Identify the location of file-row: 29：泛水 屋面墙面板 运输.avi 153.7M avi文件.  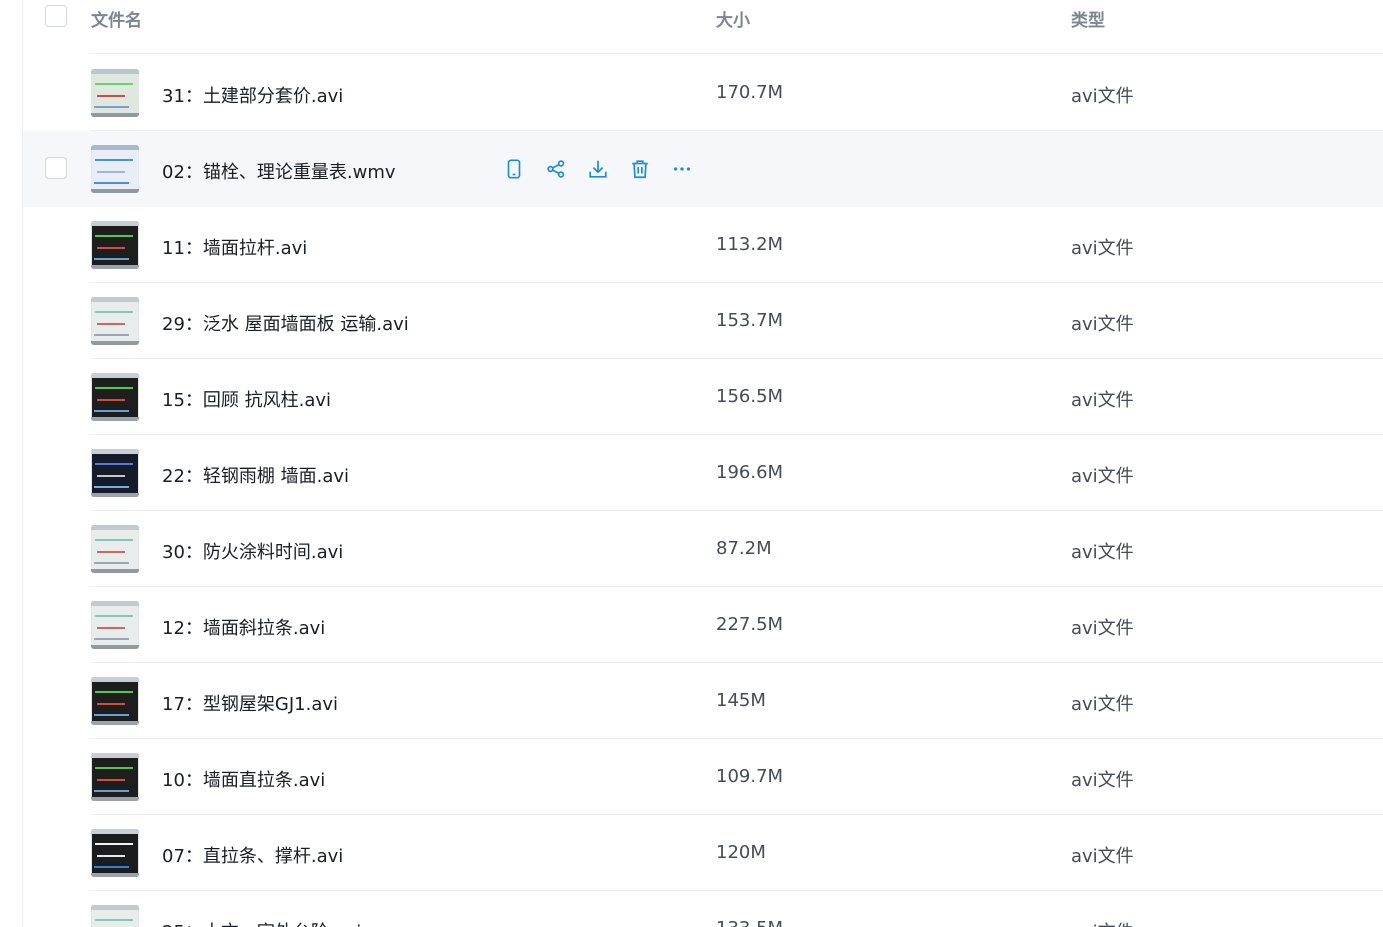
(703, 321).